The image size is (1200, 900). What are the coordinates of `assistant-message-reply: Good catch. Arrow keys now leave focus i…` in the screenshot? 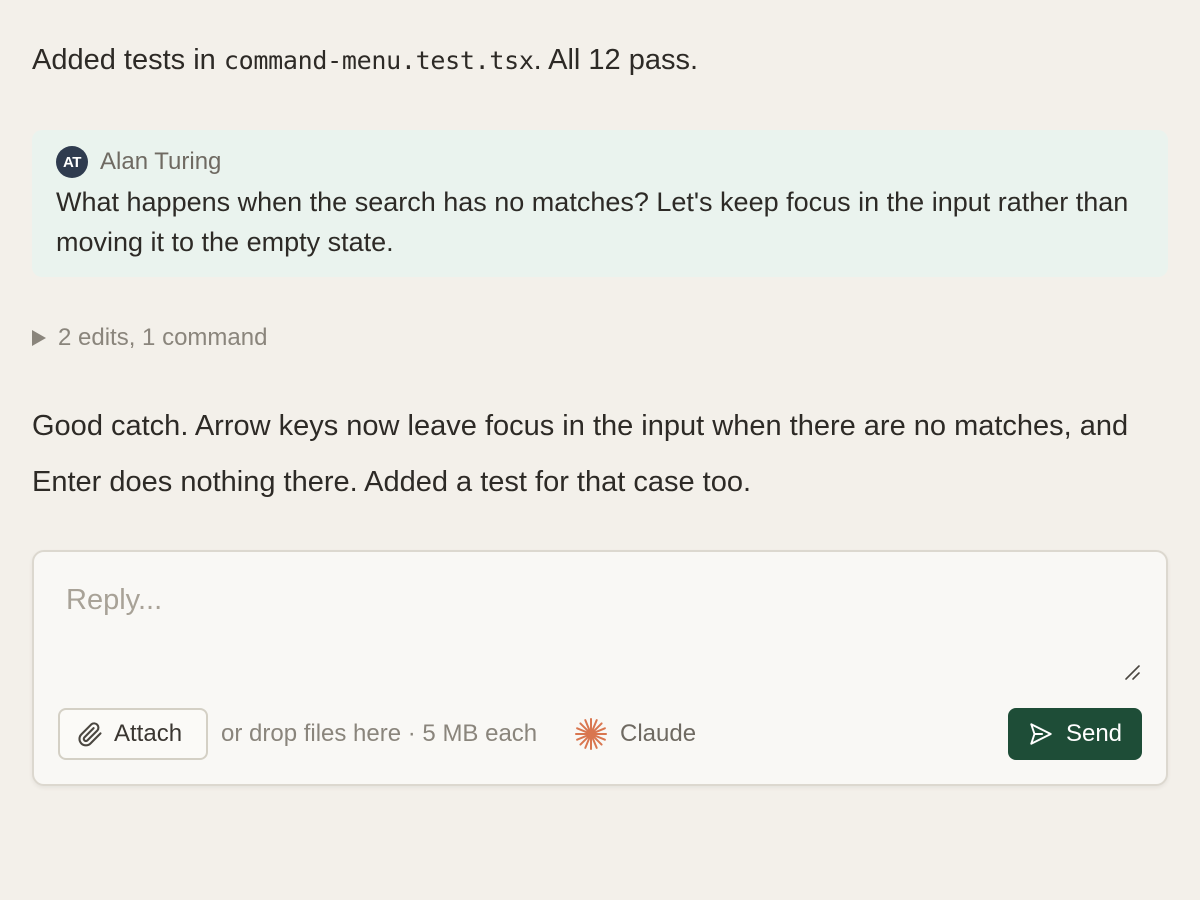 It's located at (580, 454).